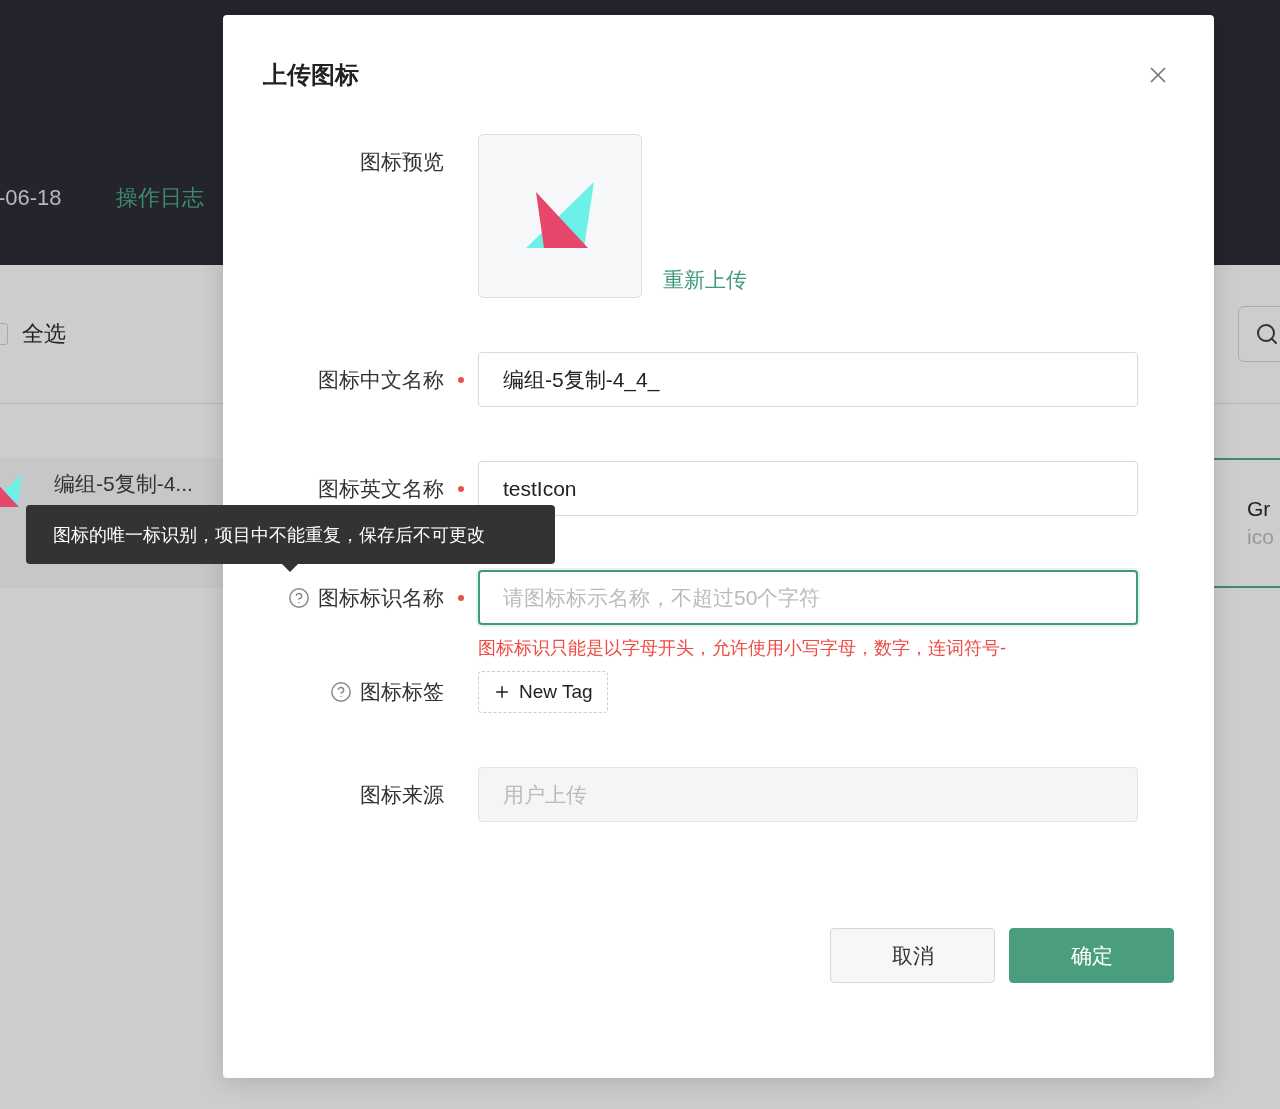 Image resolution: width=1280 pixels, height=1109 pixels. Describe the element at coordinates (381, 488) in the screenshot. I see `field-label: 图标英文名称` at that location.